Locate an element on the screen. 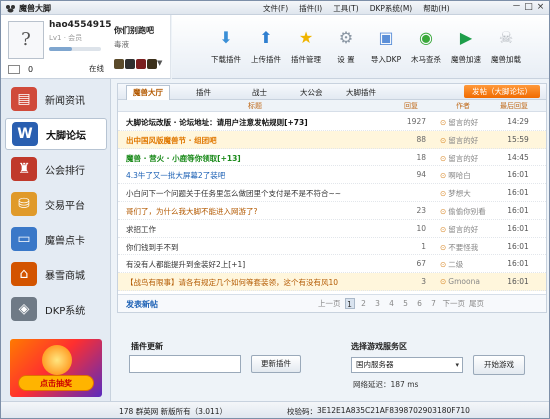 Image resolution: width=550 pixels, height=419 pixels. username: hao4554915 is located at coordinates (80, 25).